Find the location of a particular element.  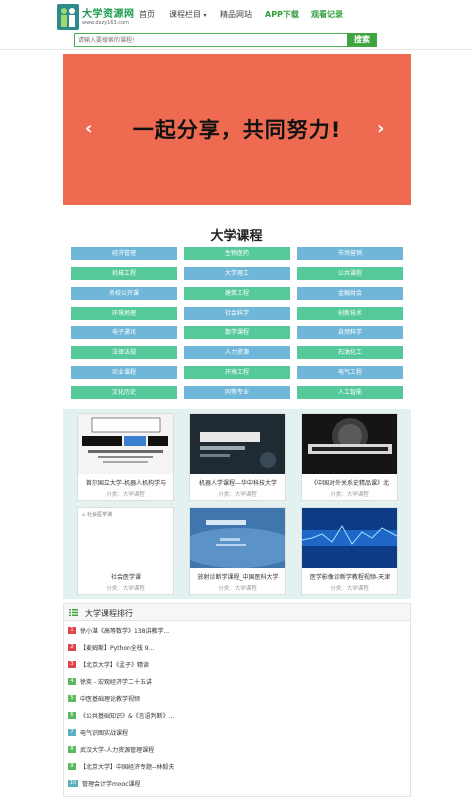

banner-next-arrow-icon: › is located at coordinates (380, 128).